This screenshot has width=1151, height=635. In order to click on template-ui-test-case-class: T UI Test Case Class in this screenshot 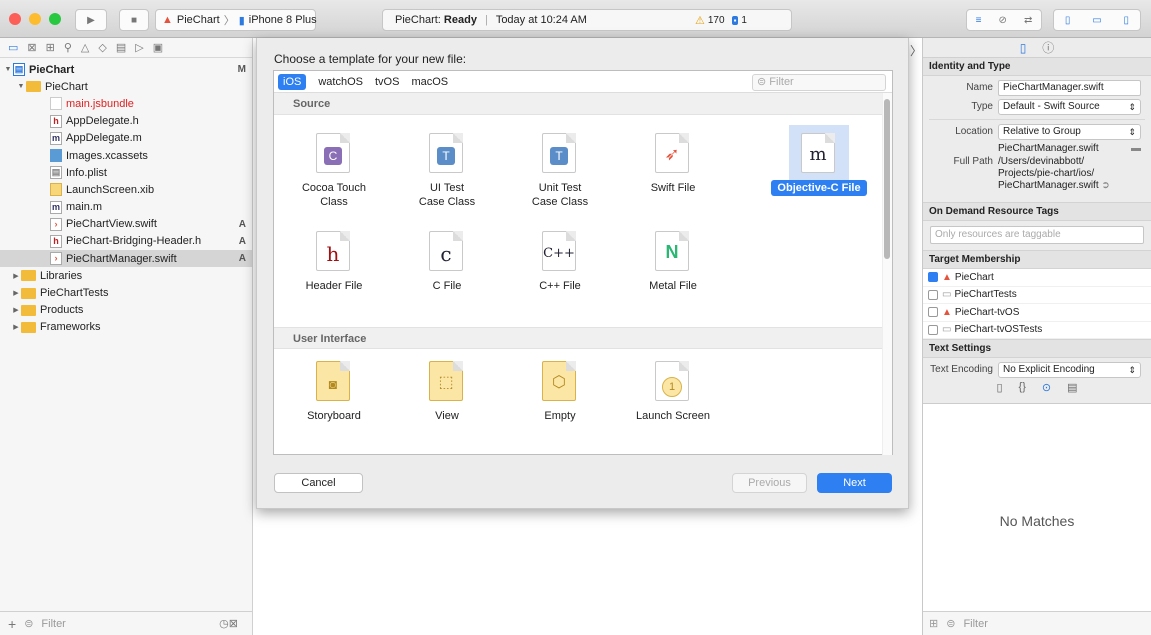, I will do `click(447, 173)`.